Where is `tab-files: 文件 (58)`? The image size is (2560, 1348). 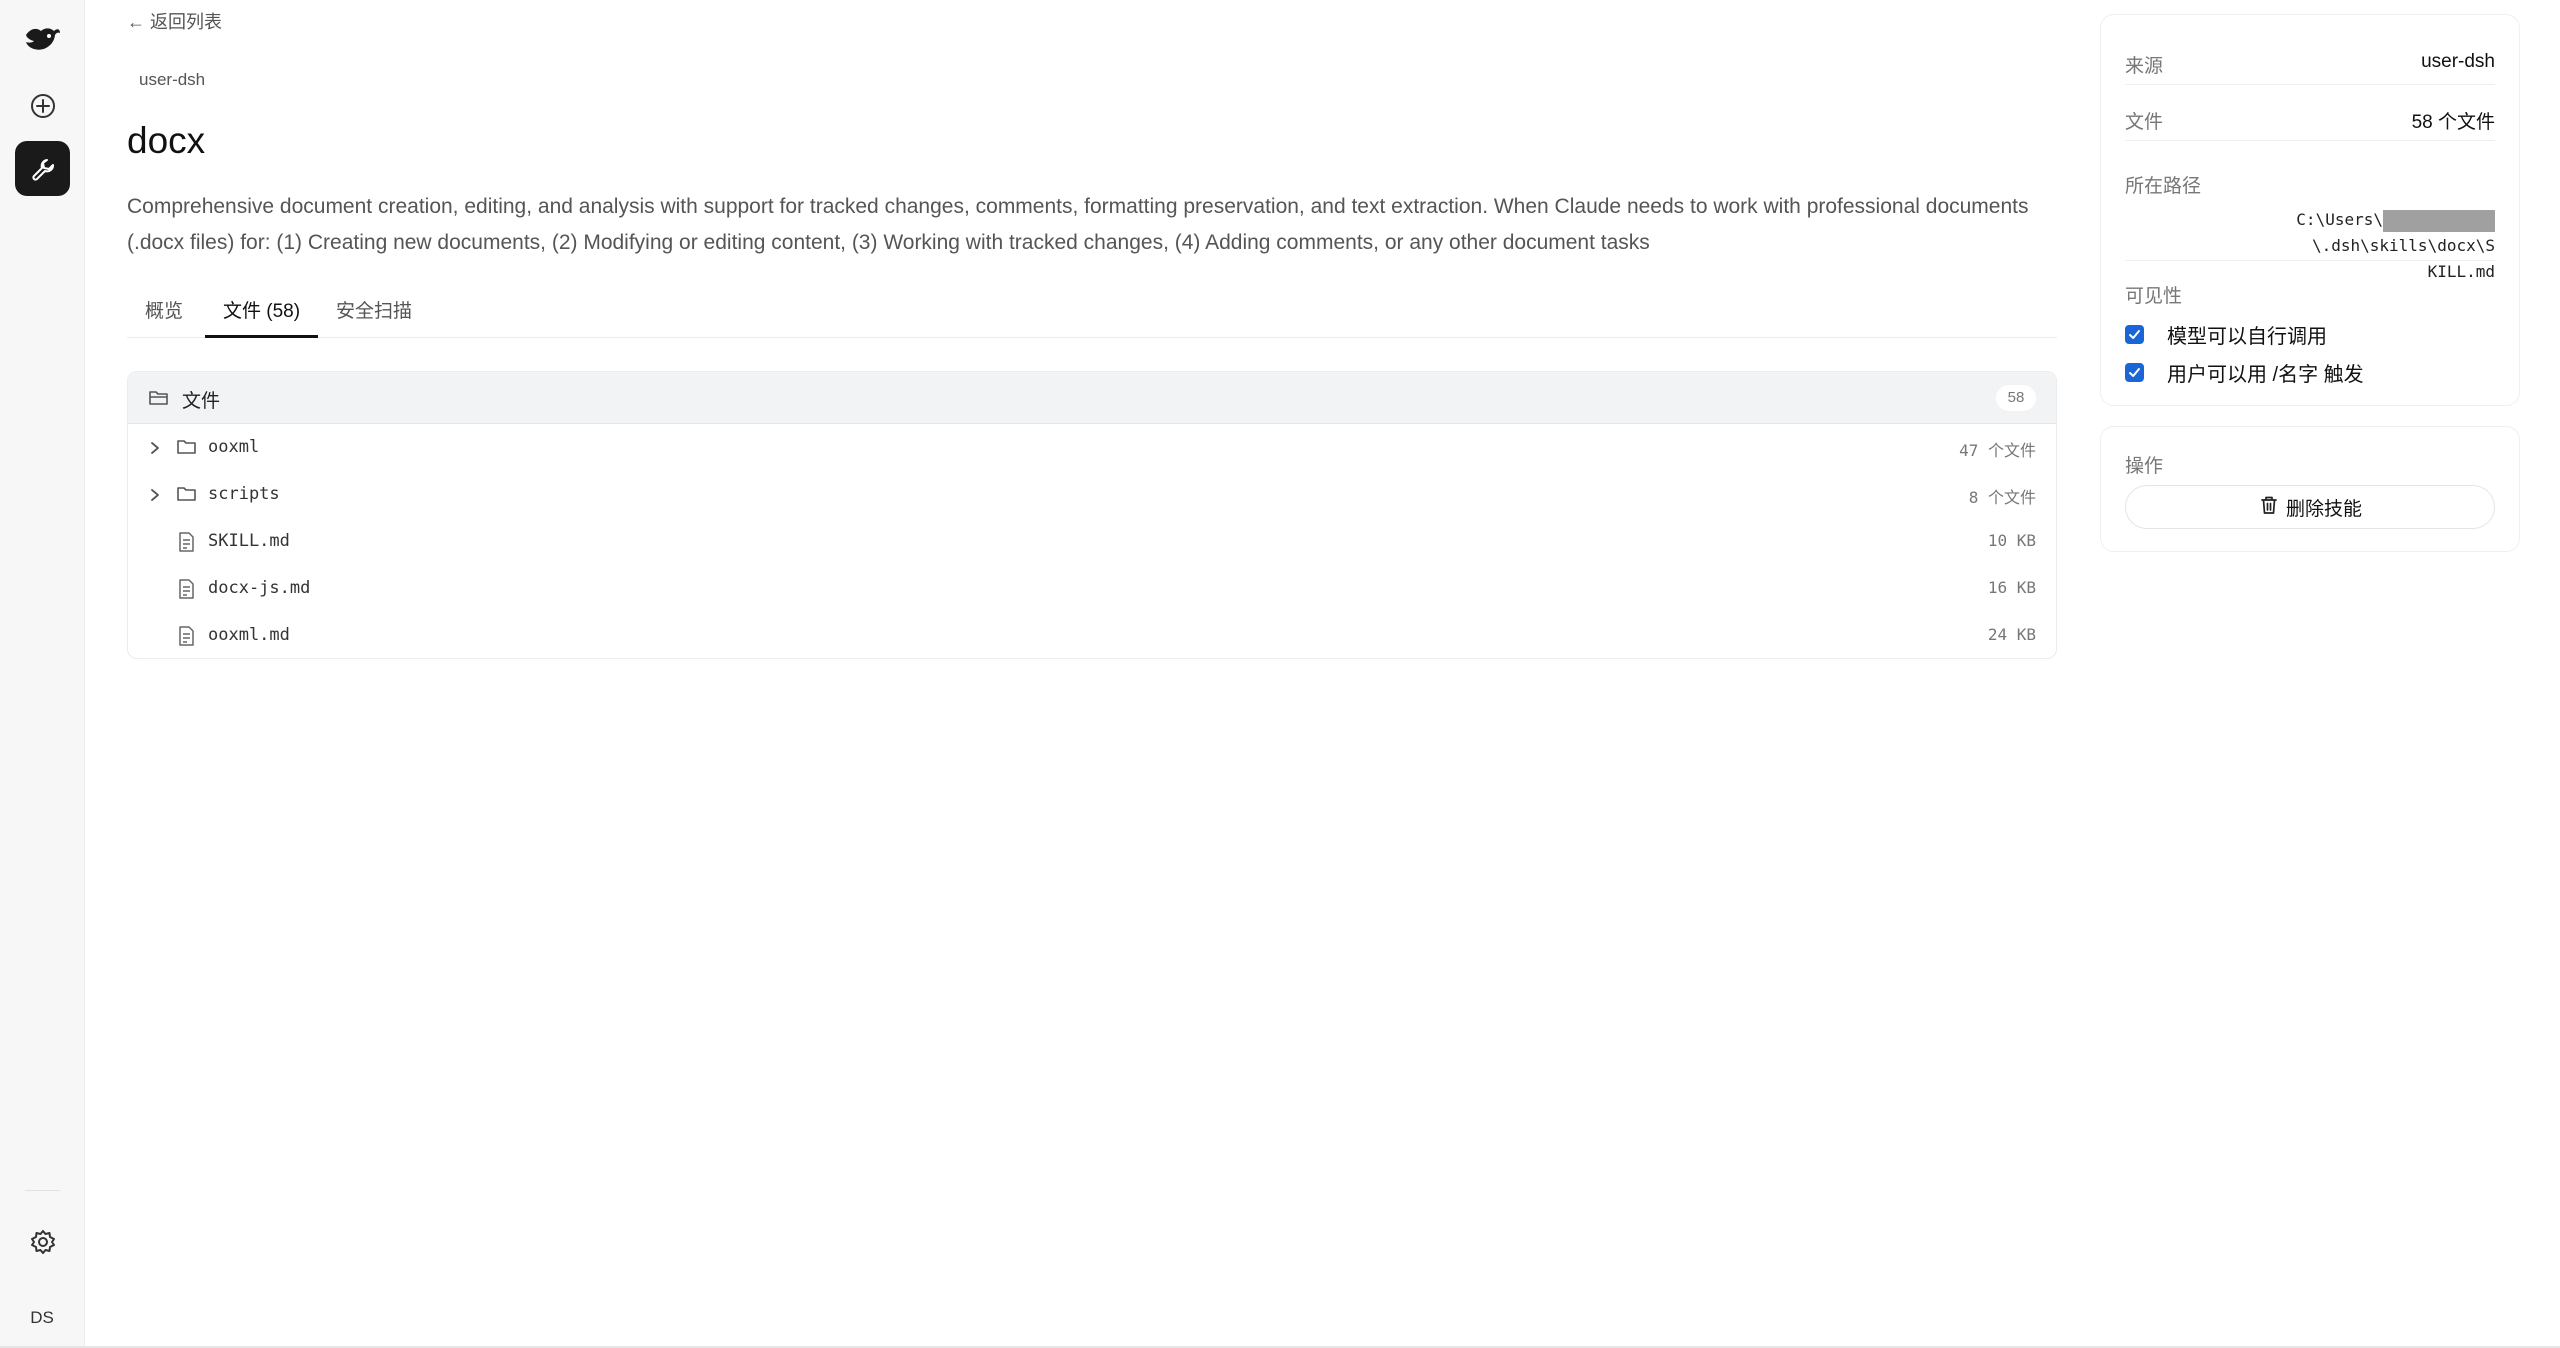
tab-files: 文件 (58) is located at coordinates (262, 317).